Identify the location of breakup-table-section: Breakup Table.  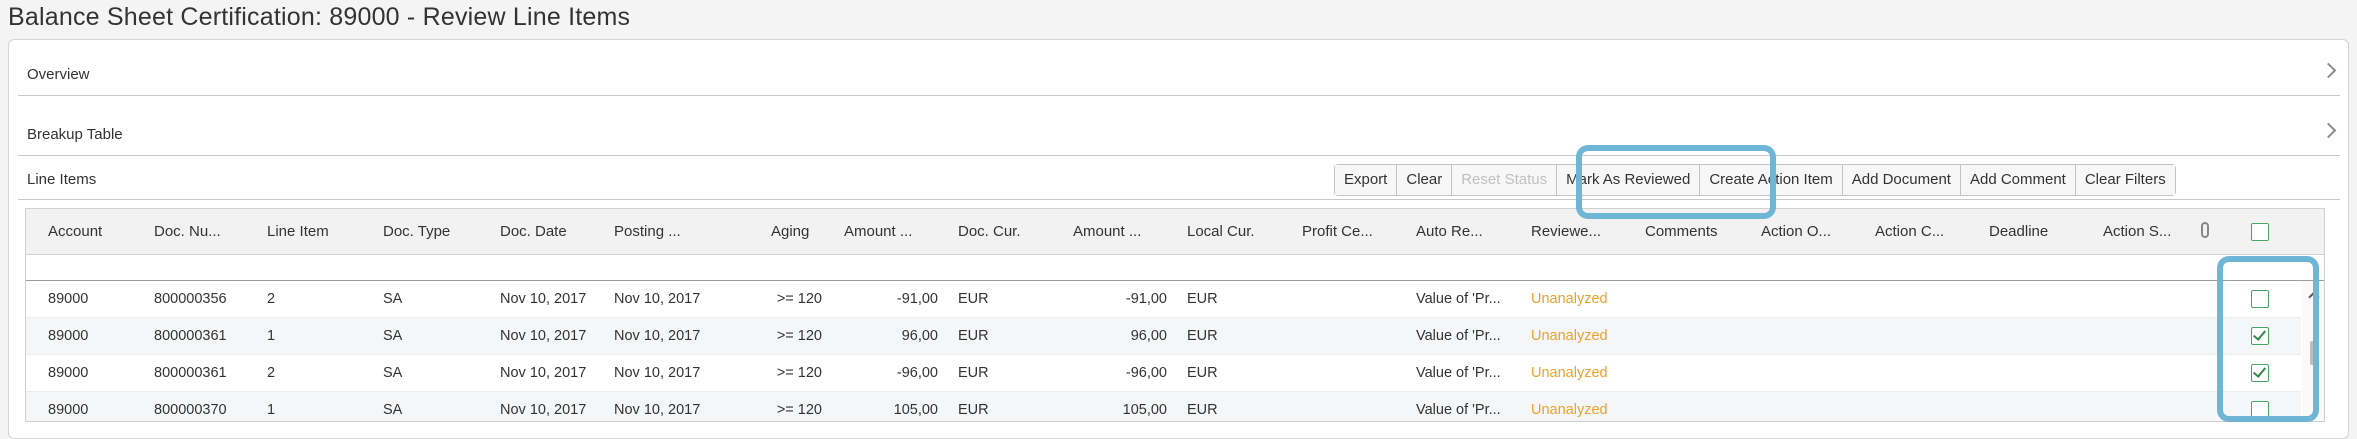
(1179, 133).